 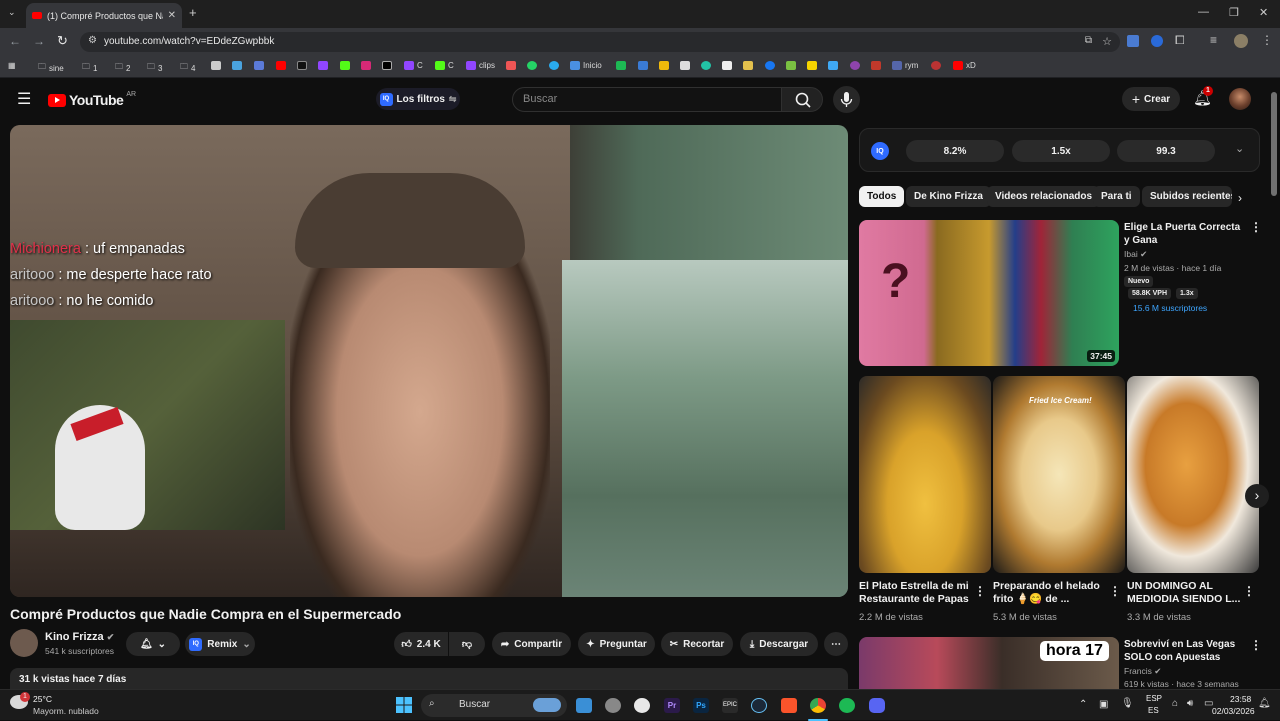 What do you see at coordinates (1263, 12) in the screenshot?
I see `close-window-icon: ✕` at bounding box center [1263, 12].